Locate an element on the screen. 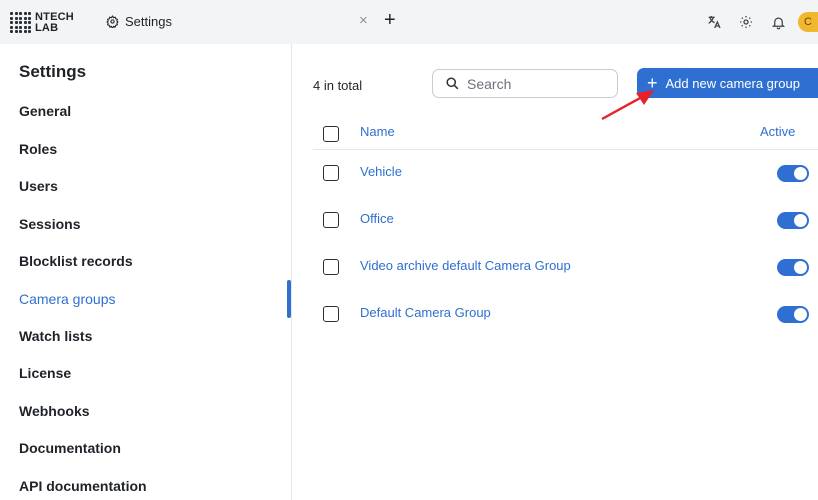  camera-group-name: Video archive default Camera Group is located at coordinates (465, 265).